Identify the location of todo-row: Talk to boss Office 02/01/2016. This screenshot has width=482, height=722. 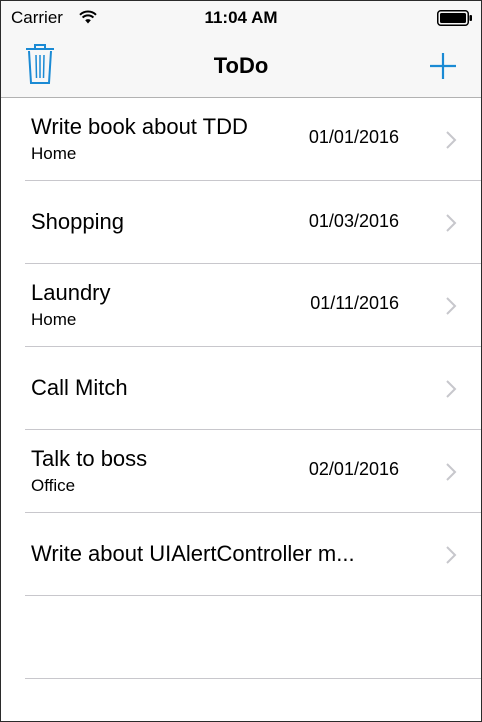
(253, 471).